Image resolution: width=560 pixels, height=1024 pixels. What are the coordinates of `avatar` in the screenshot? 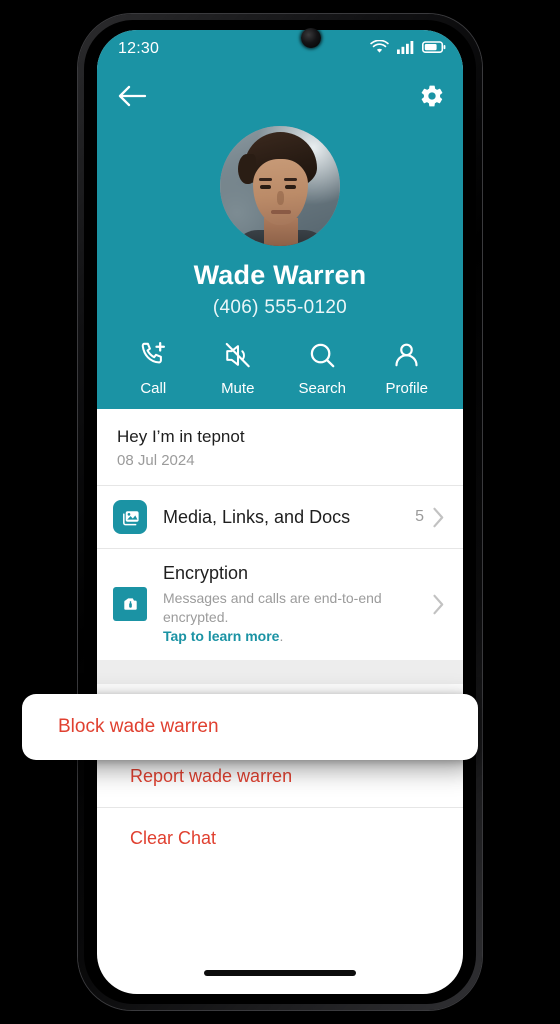 It's located at (280, 186).